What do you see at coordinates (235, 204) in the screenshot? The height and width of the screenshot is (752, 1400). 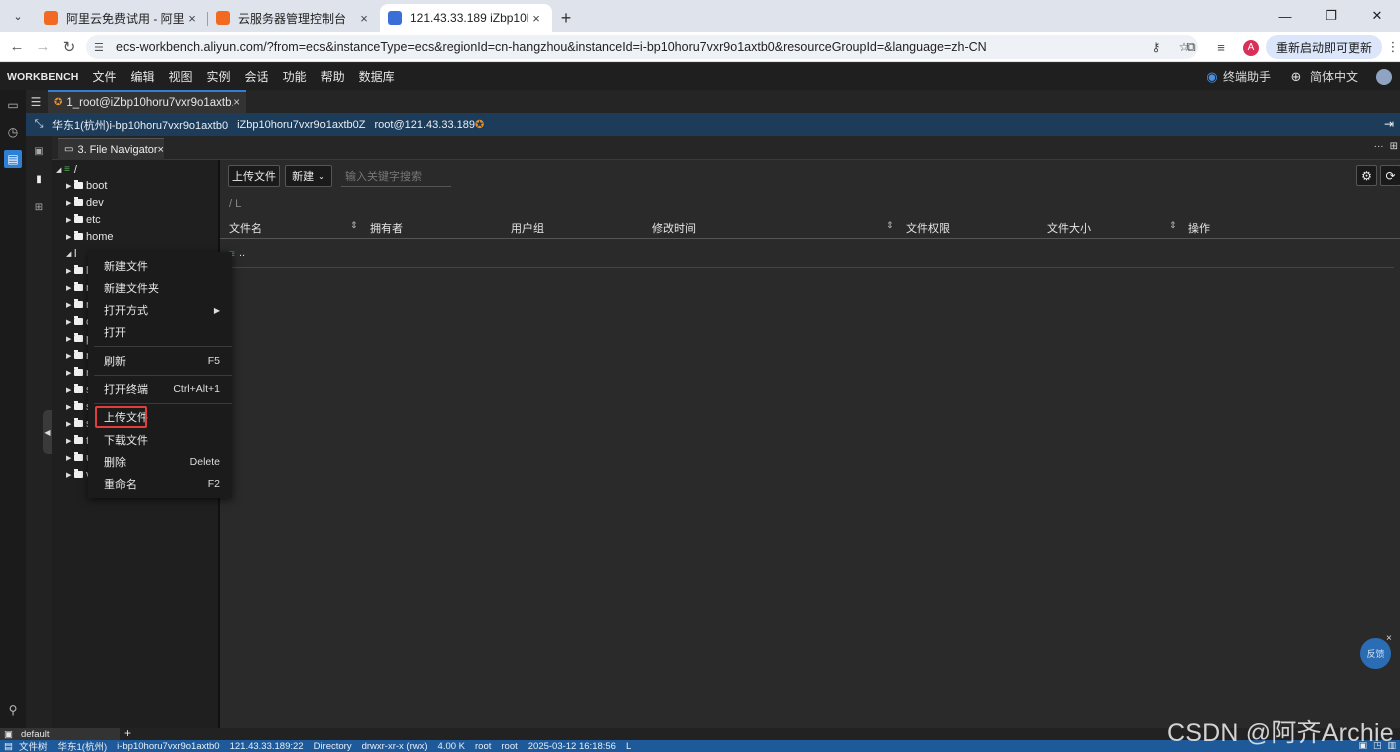 I see `breadcrumb: / L` at bounding box center [235, 204].